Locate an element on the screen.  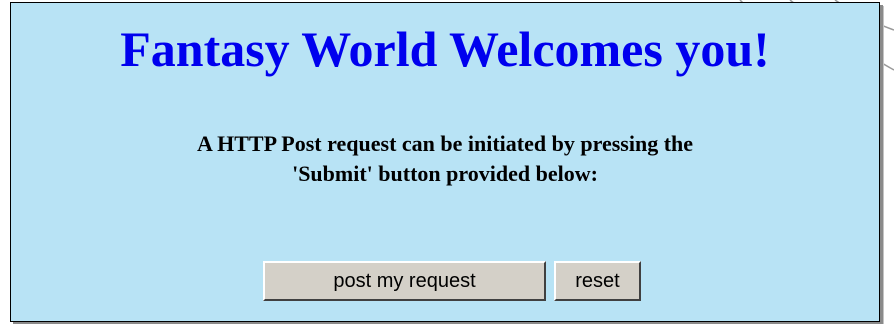
page-title: Fantasy World Welcomes you! is located at coordinates (445, 49).